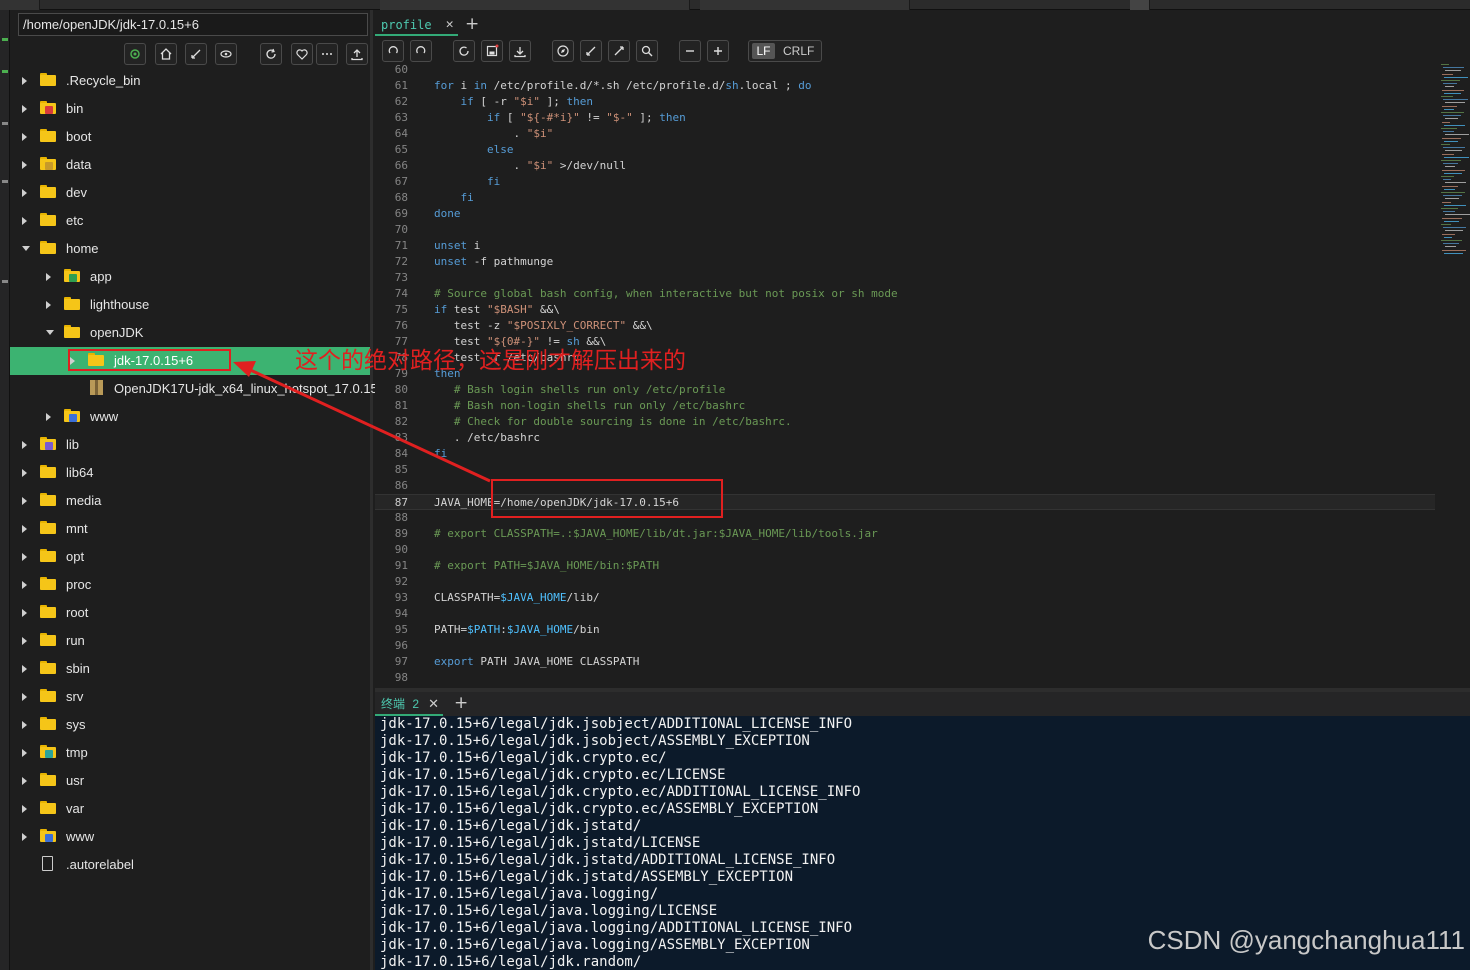 This screenshot has width=1470, height=970. Describe the element at coordinates (190, 501) in the screenshot. I see `tree-item: media` at that location.